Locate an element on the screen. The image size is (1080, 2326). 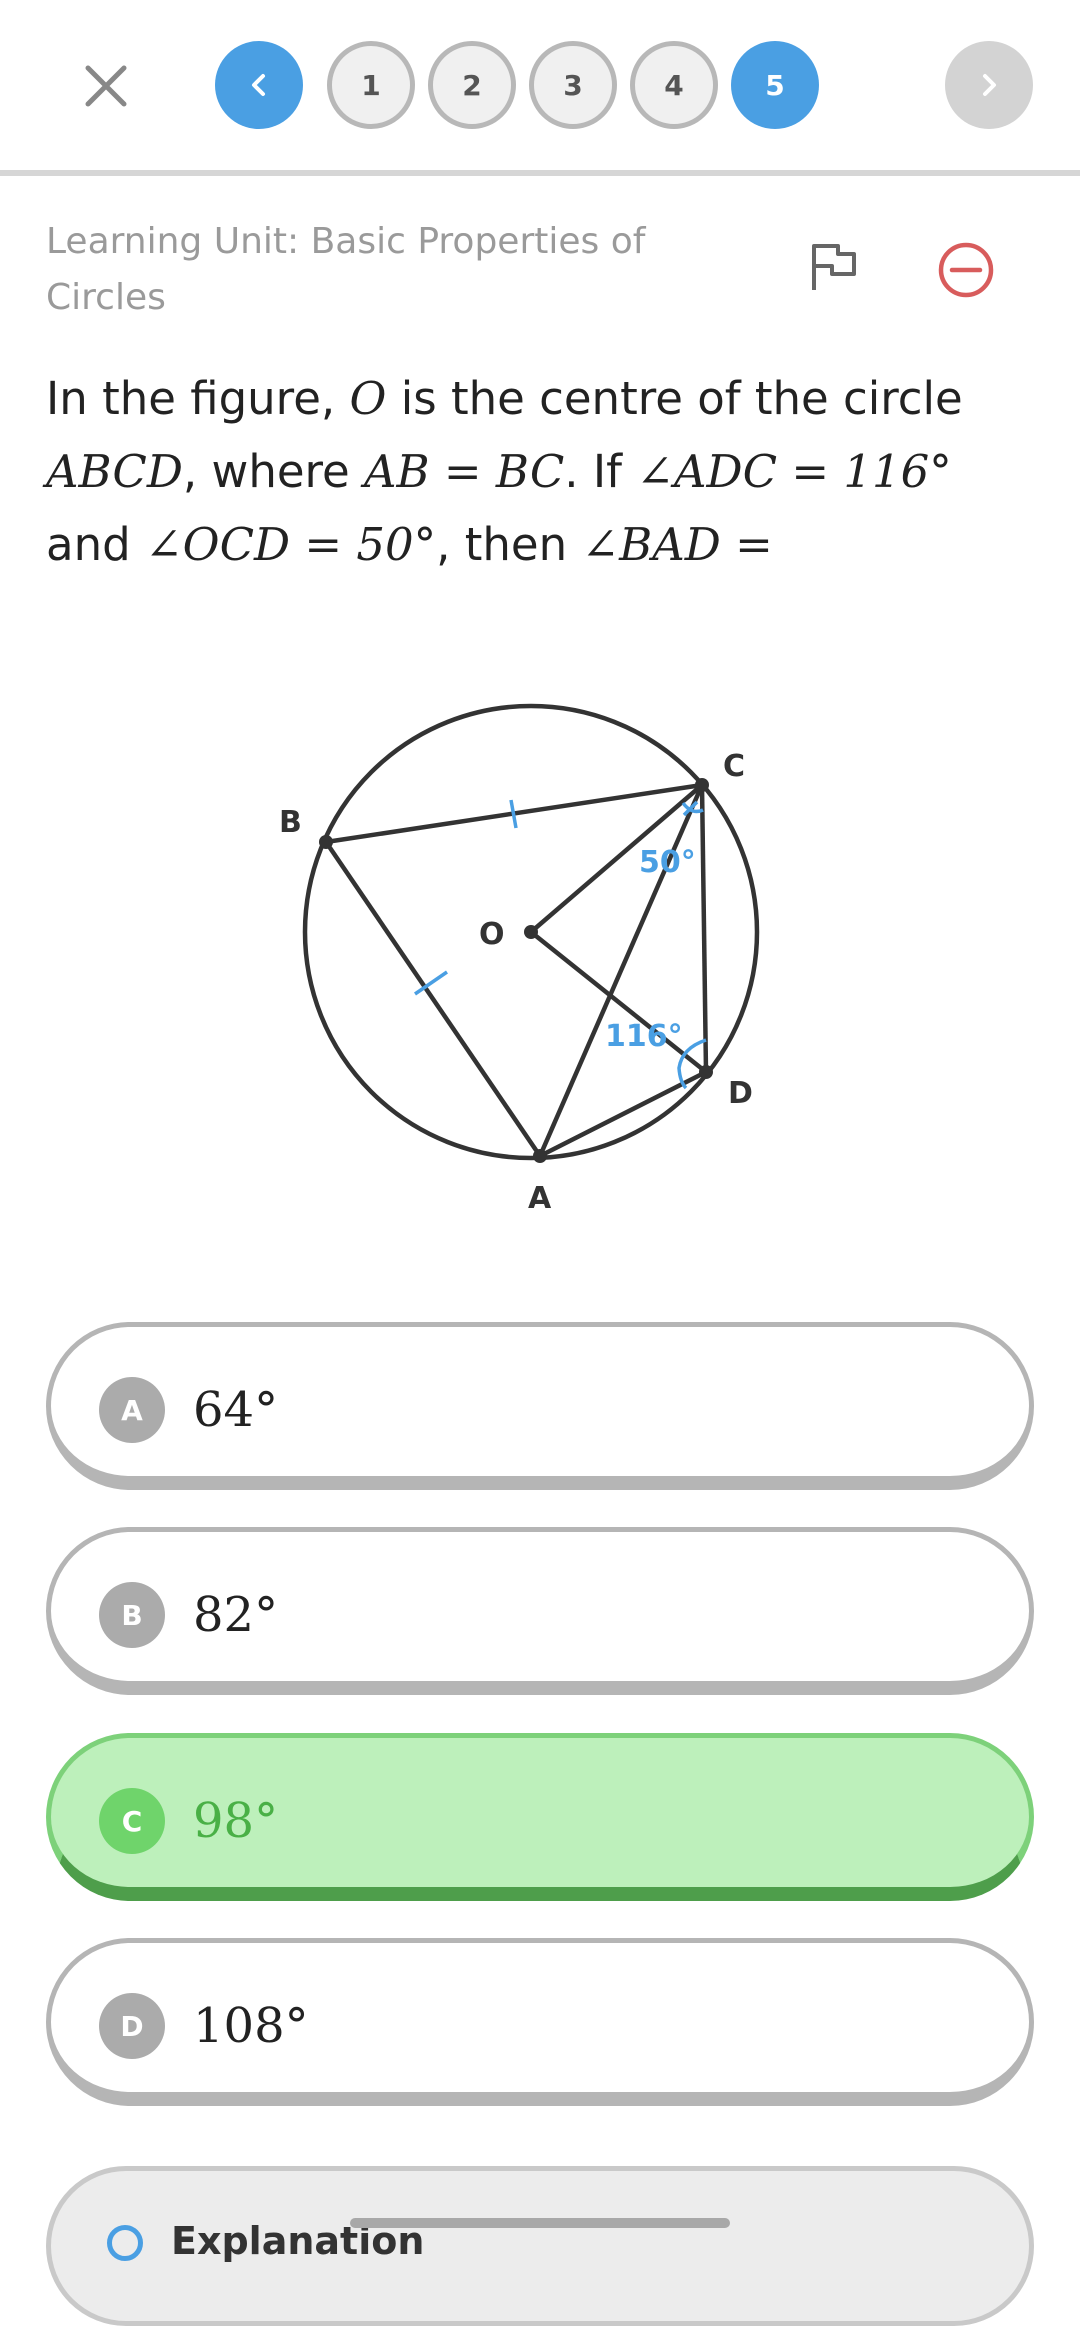
remove-button is located at coordinates (966, 270).